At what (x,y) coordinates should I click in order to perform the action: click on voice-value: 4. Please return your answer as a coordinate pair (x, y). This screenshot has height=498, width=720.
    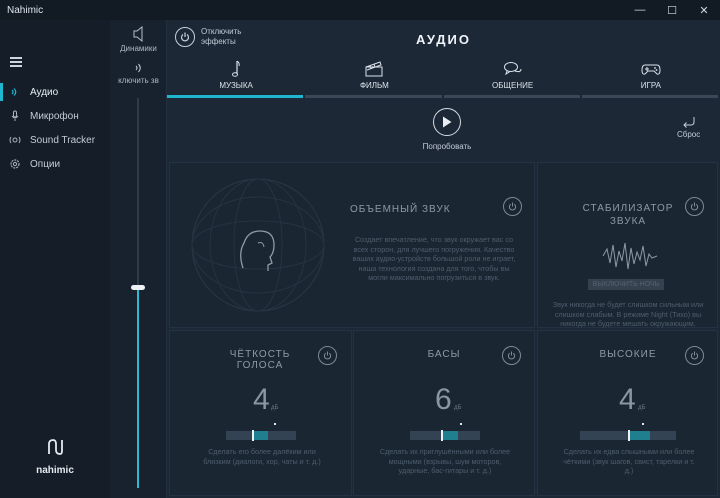
    Looking at the image, I should click on (261, 399).